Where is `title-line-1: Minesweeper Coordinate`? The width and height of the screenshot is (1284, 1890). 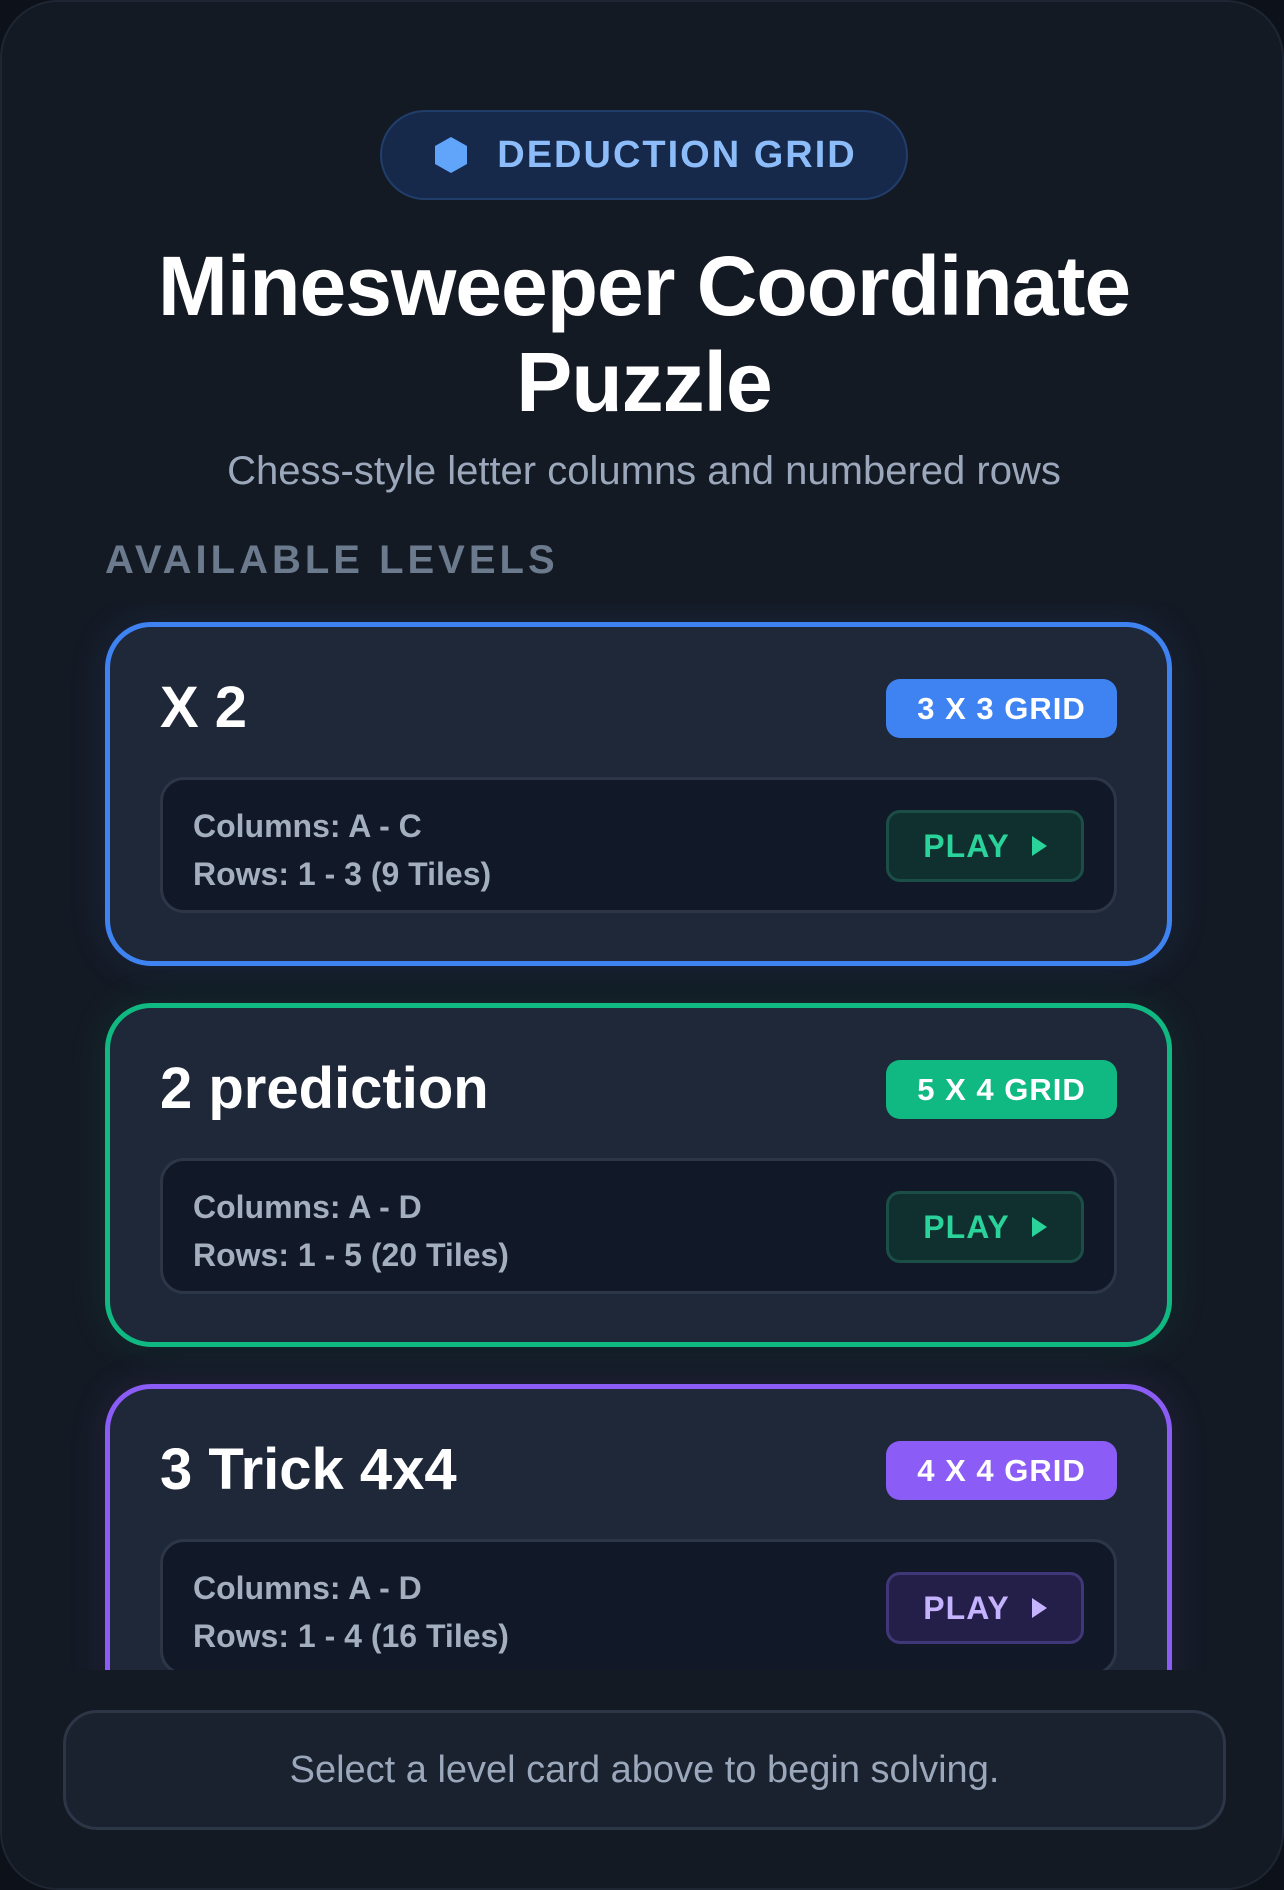
title-line-1: Minesweeper Coordinate is located at coordinates (644, 286).